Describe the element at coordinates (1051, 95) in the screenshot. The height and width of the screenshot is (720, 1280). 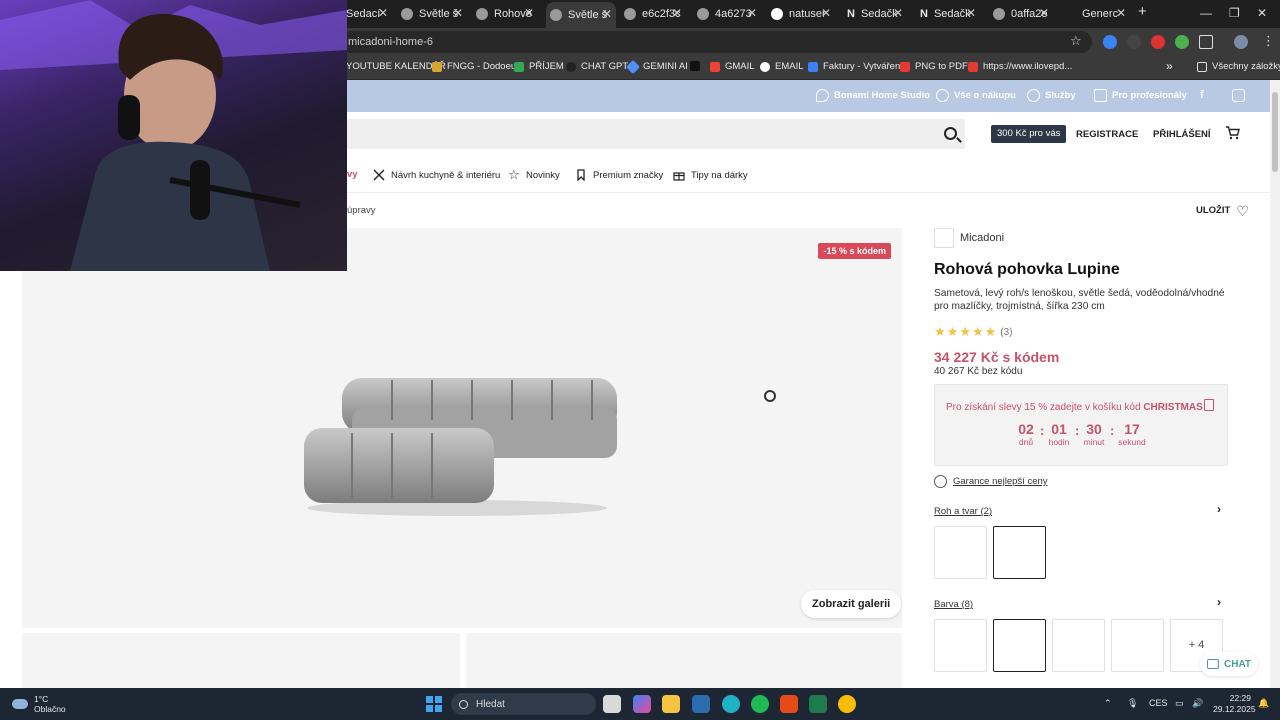
I see `services-link: Služby` at that location.